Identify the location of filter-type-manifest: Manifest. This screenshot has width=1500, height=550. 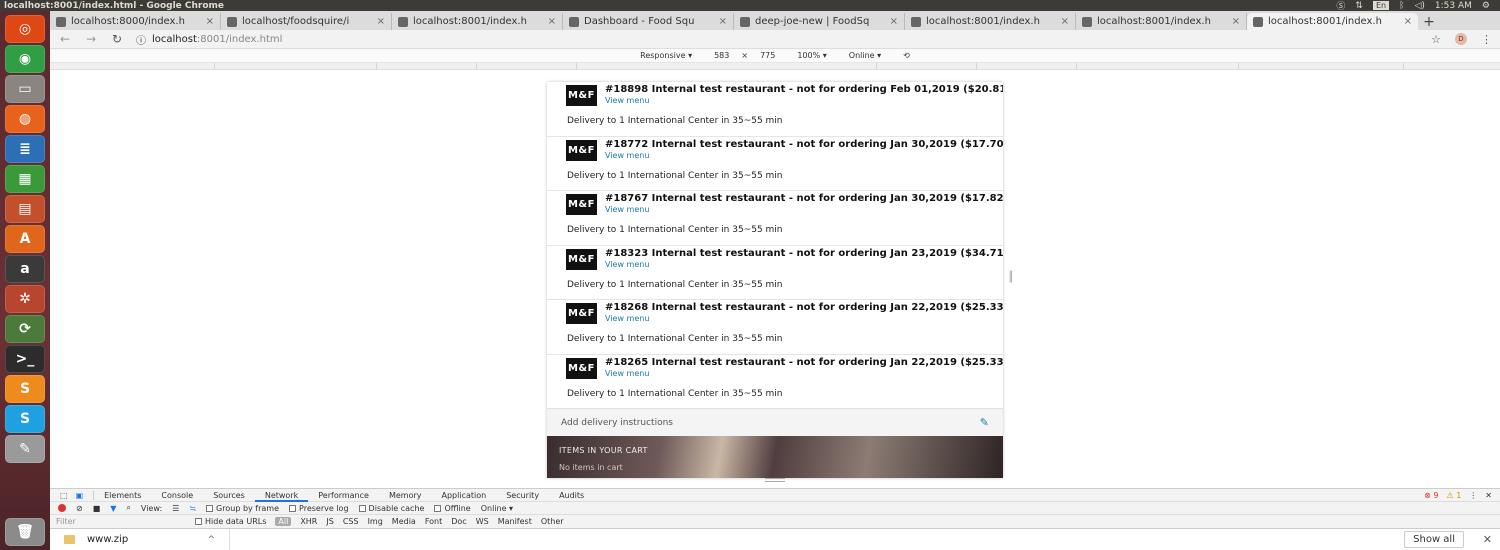
(515, 521).